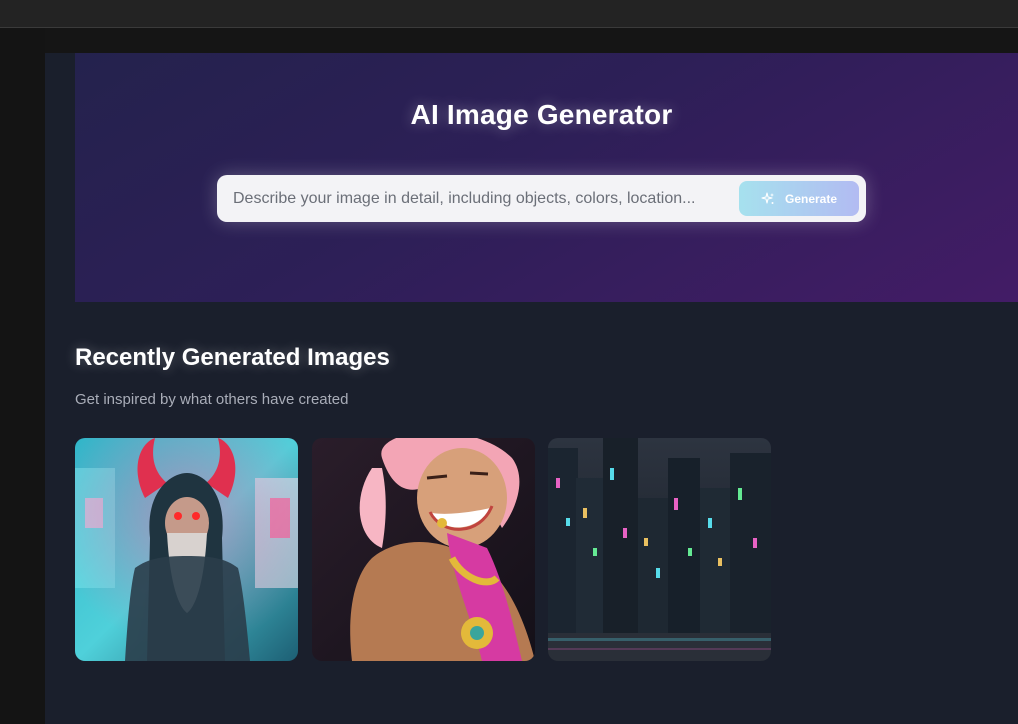 This screenshot has width=1018, height=724. What do you see at coordinates (659, 549) in the screenshot?
I see `gallery-image-cityscape` at bounding box center [659, 549].